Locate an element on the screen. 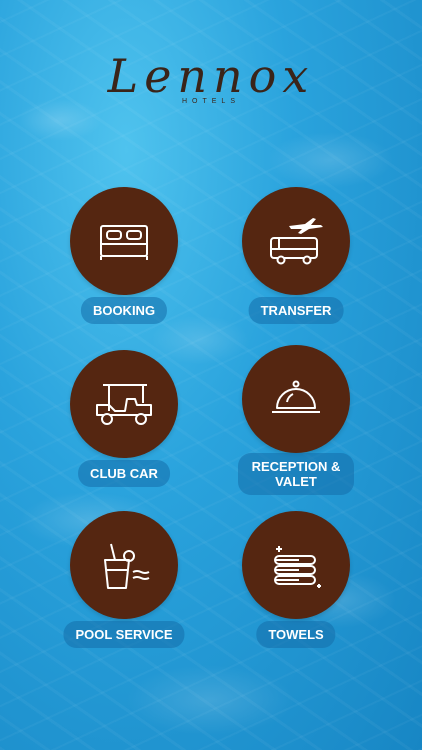 This screenshot has width=422, height=750. tile-label-transfer: TRANSFER is located at coordinates (296, 310).